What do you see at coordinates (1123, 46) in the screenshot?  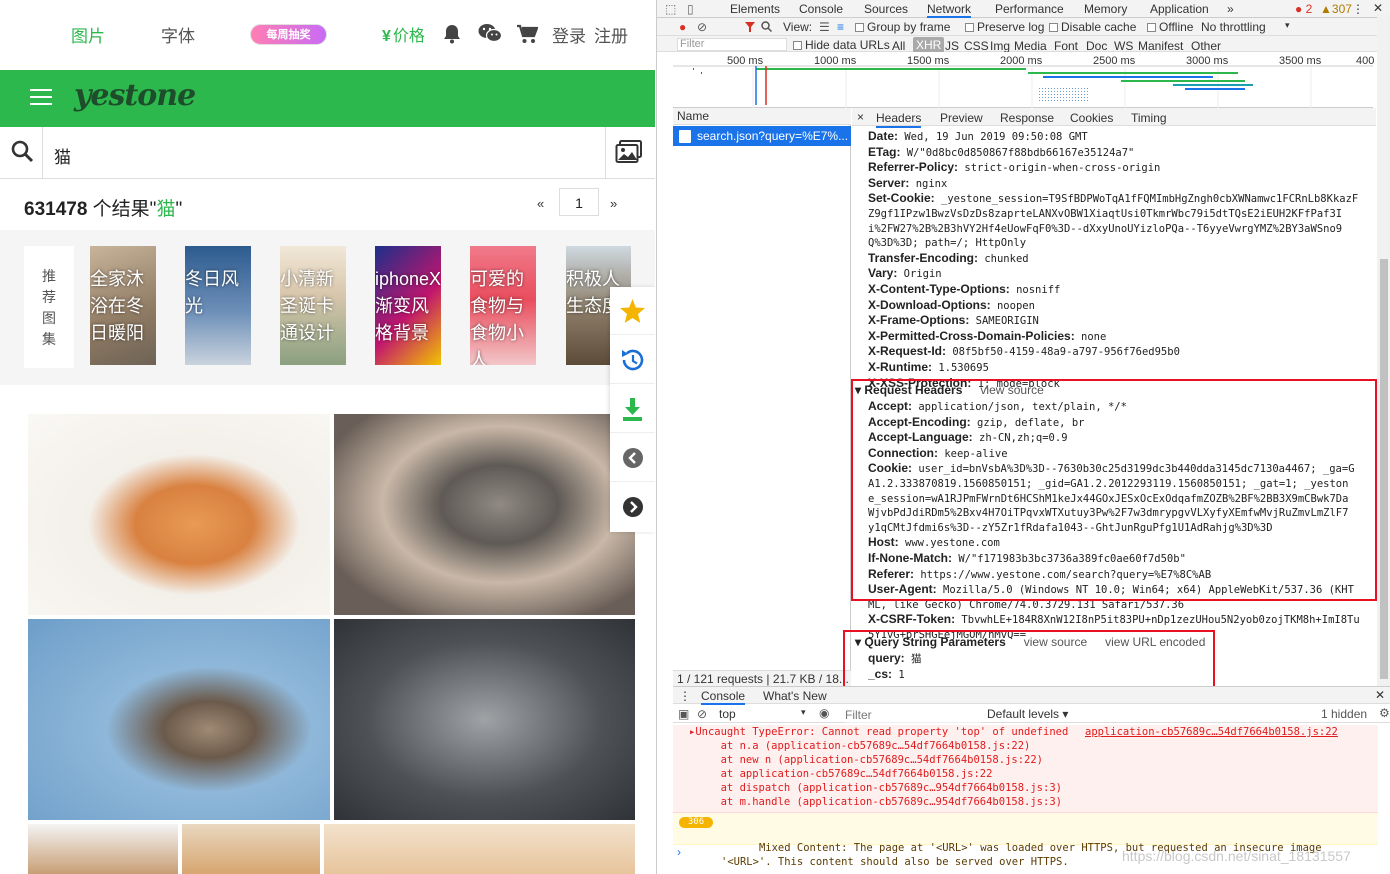 I see `type-ws: WS` at bounding box center [1123, 46].